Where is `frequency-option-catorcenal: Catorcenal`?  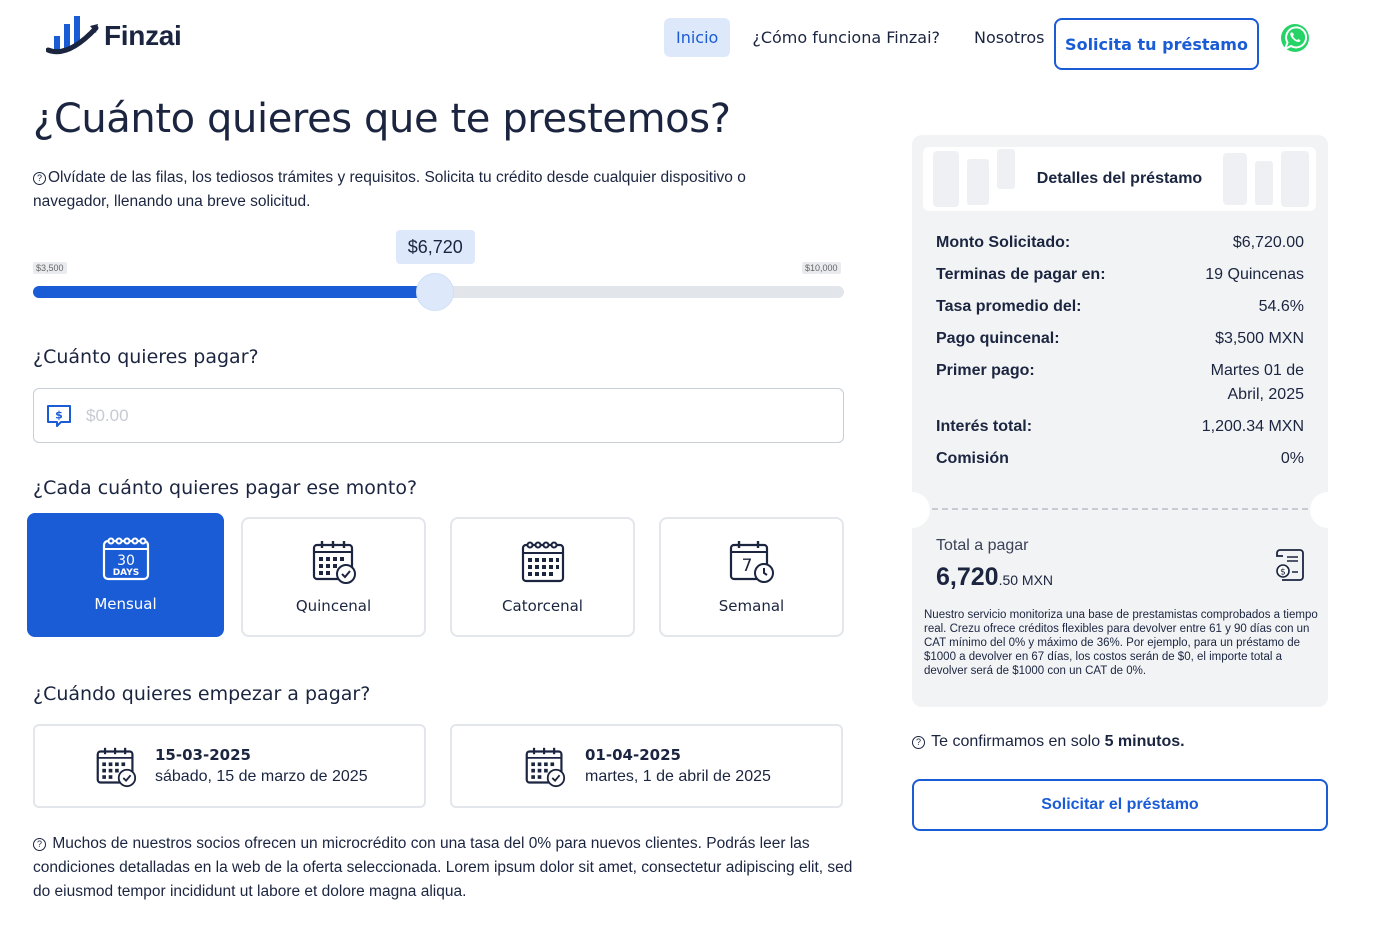 frequency-option-catorcenal: Catorcenal is located at coordinates (542, 577).